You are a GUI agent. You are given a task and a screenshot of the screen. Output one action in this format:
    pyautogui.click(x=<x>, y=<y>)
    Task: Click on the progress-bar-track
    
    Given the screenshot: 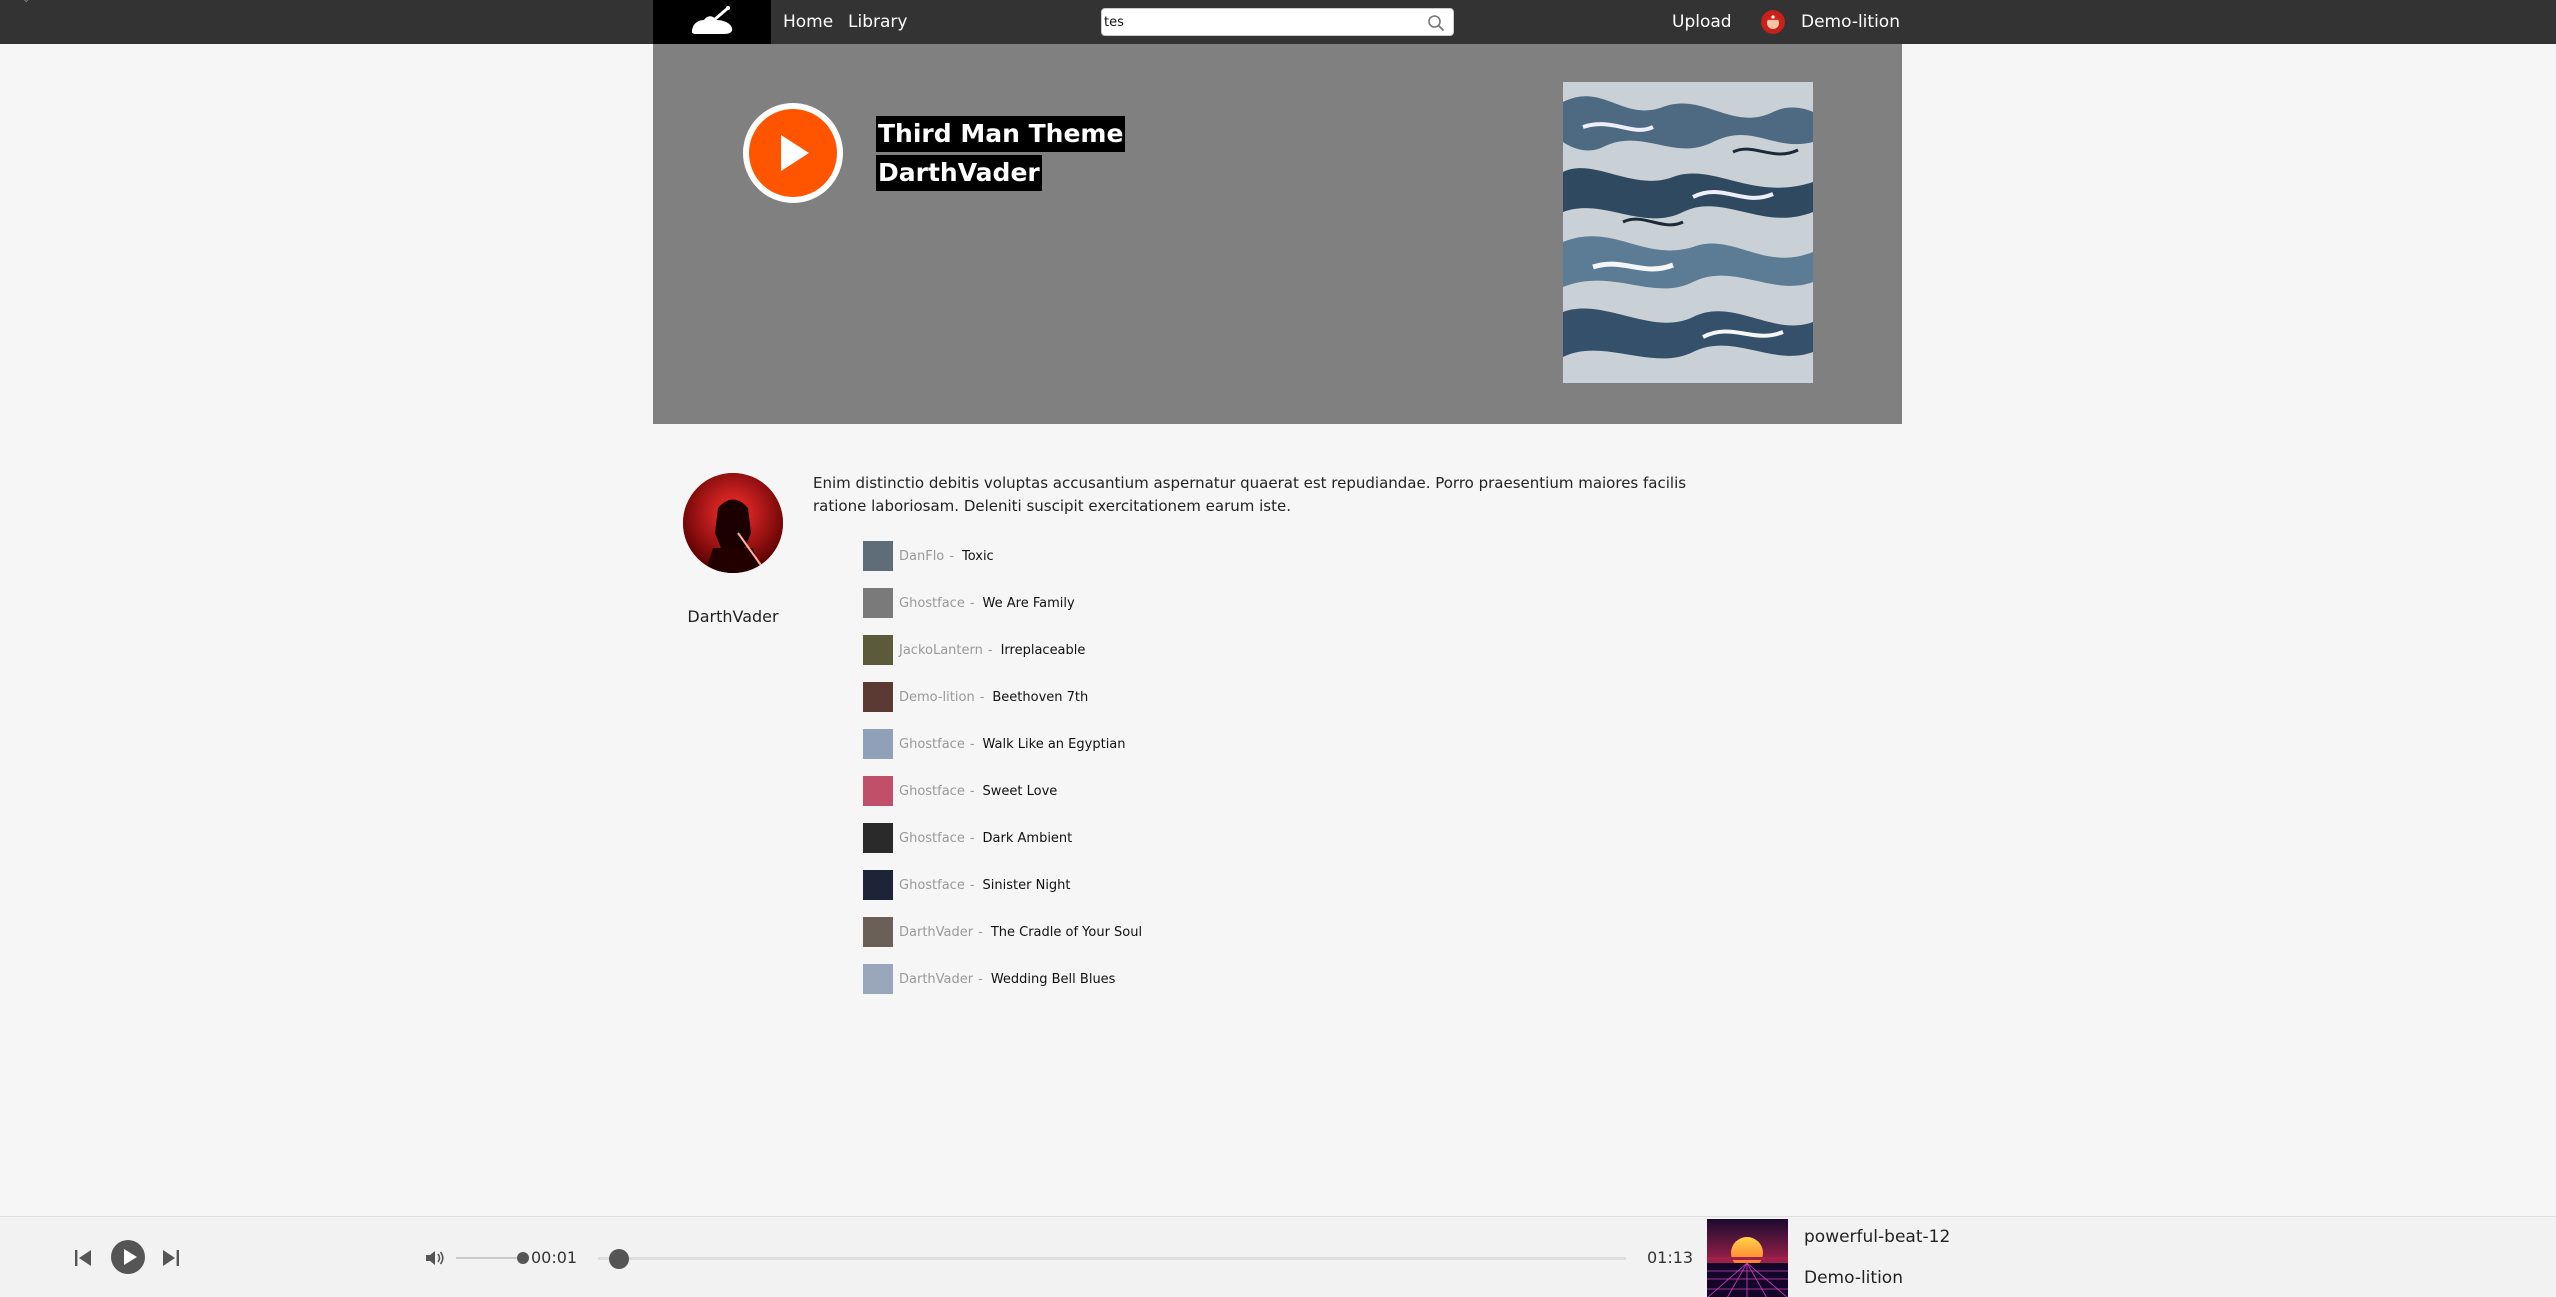 What is the action you would take?
    pyautogui.click(x=1112, y=1258)
    